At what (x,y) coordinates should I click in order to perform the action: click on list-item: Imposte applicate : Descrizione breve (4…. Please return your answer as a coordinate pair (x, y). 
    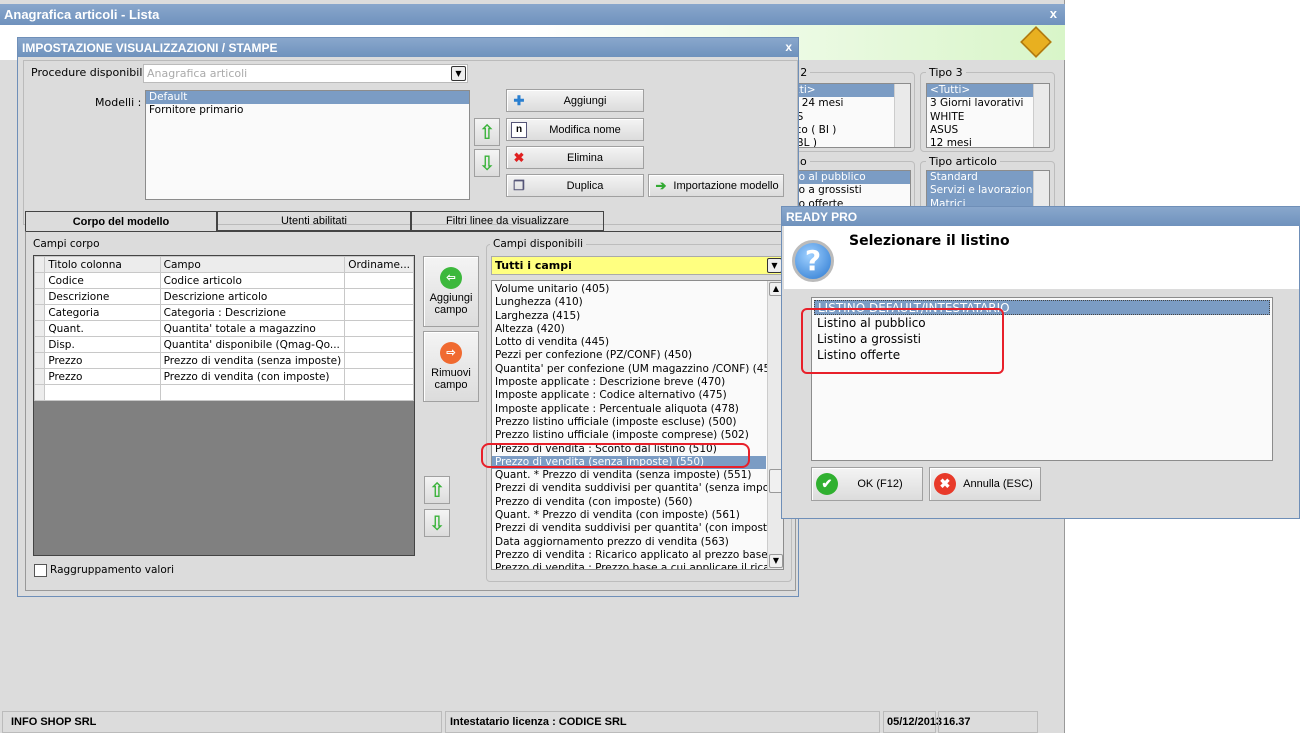
    Looking at the image, I should click on (629, 382).